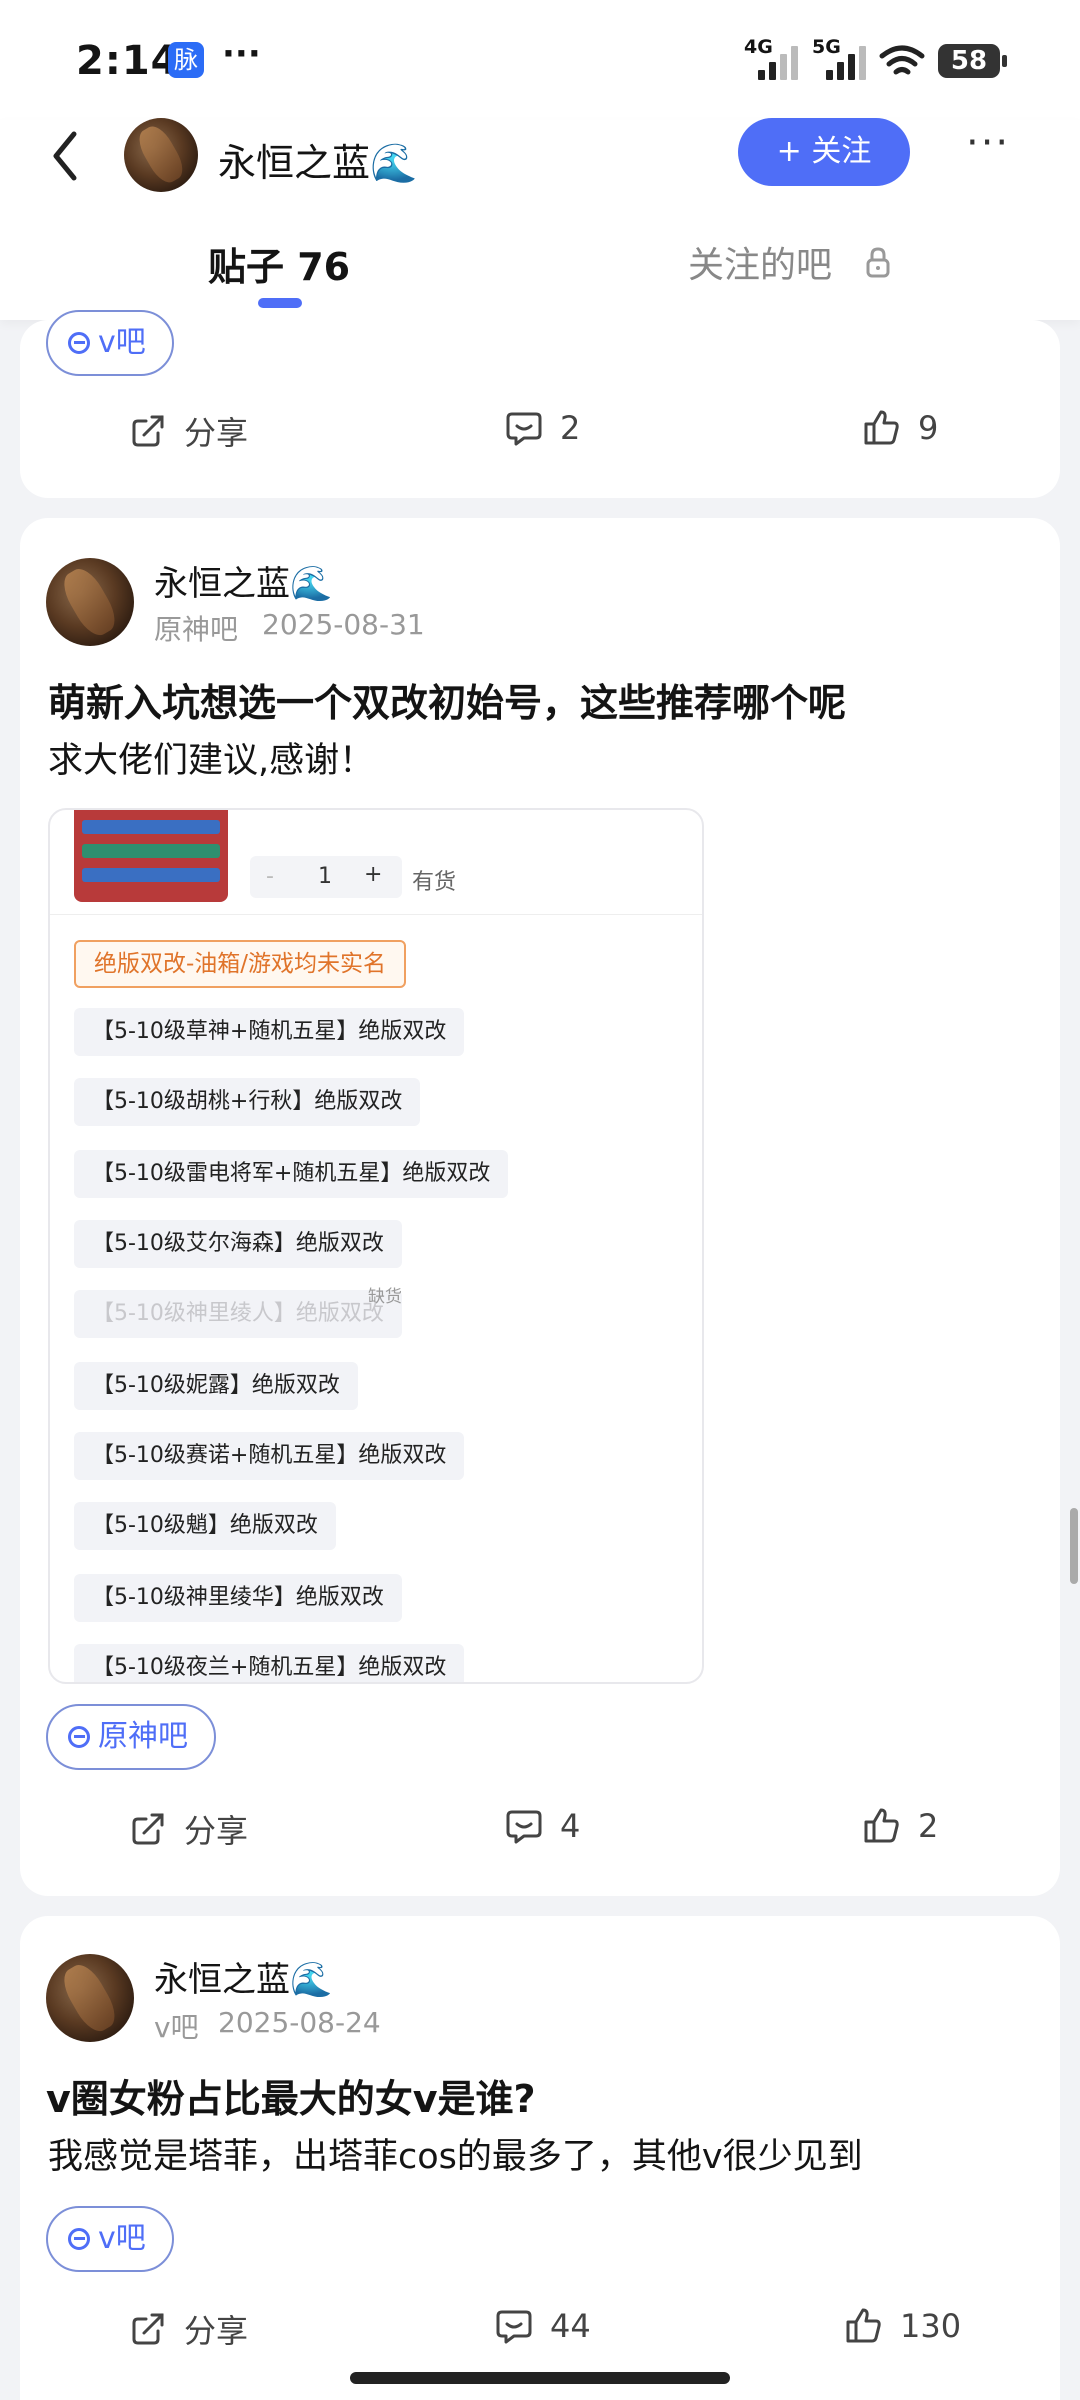 The image size is (1080, 2400). I want to click on quantity-stepper: - 1 +, so click(326, 877).